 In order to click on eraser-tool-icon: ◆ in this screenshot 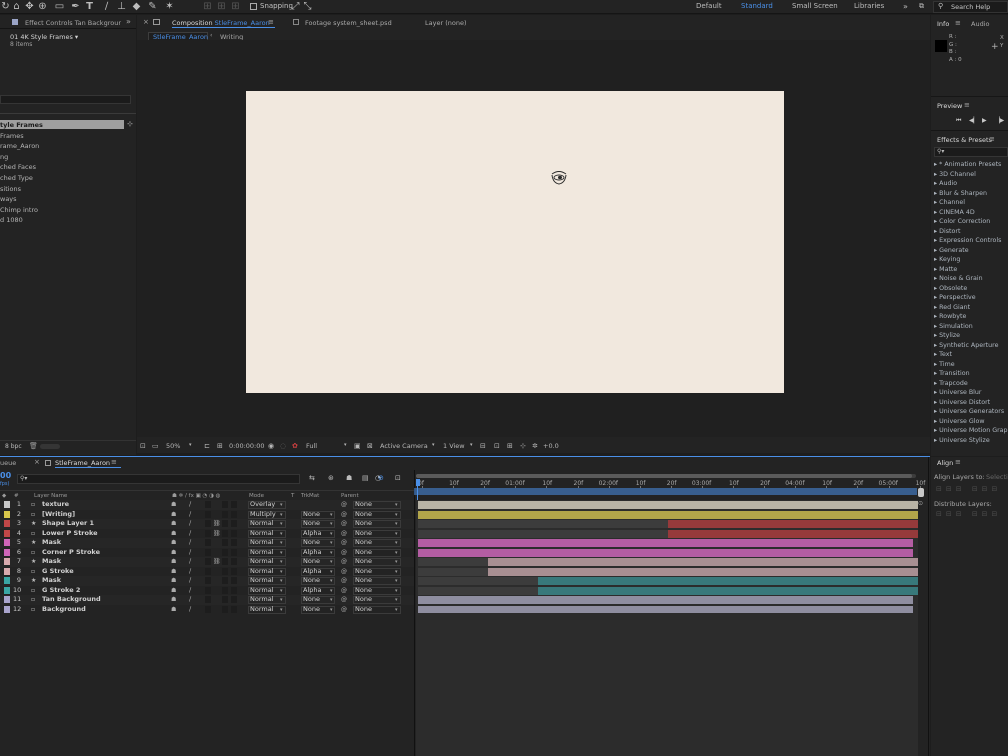, I will do `click(136, 6)`.